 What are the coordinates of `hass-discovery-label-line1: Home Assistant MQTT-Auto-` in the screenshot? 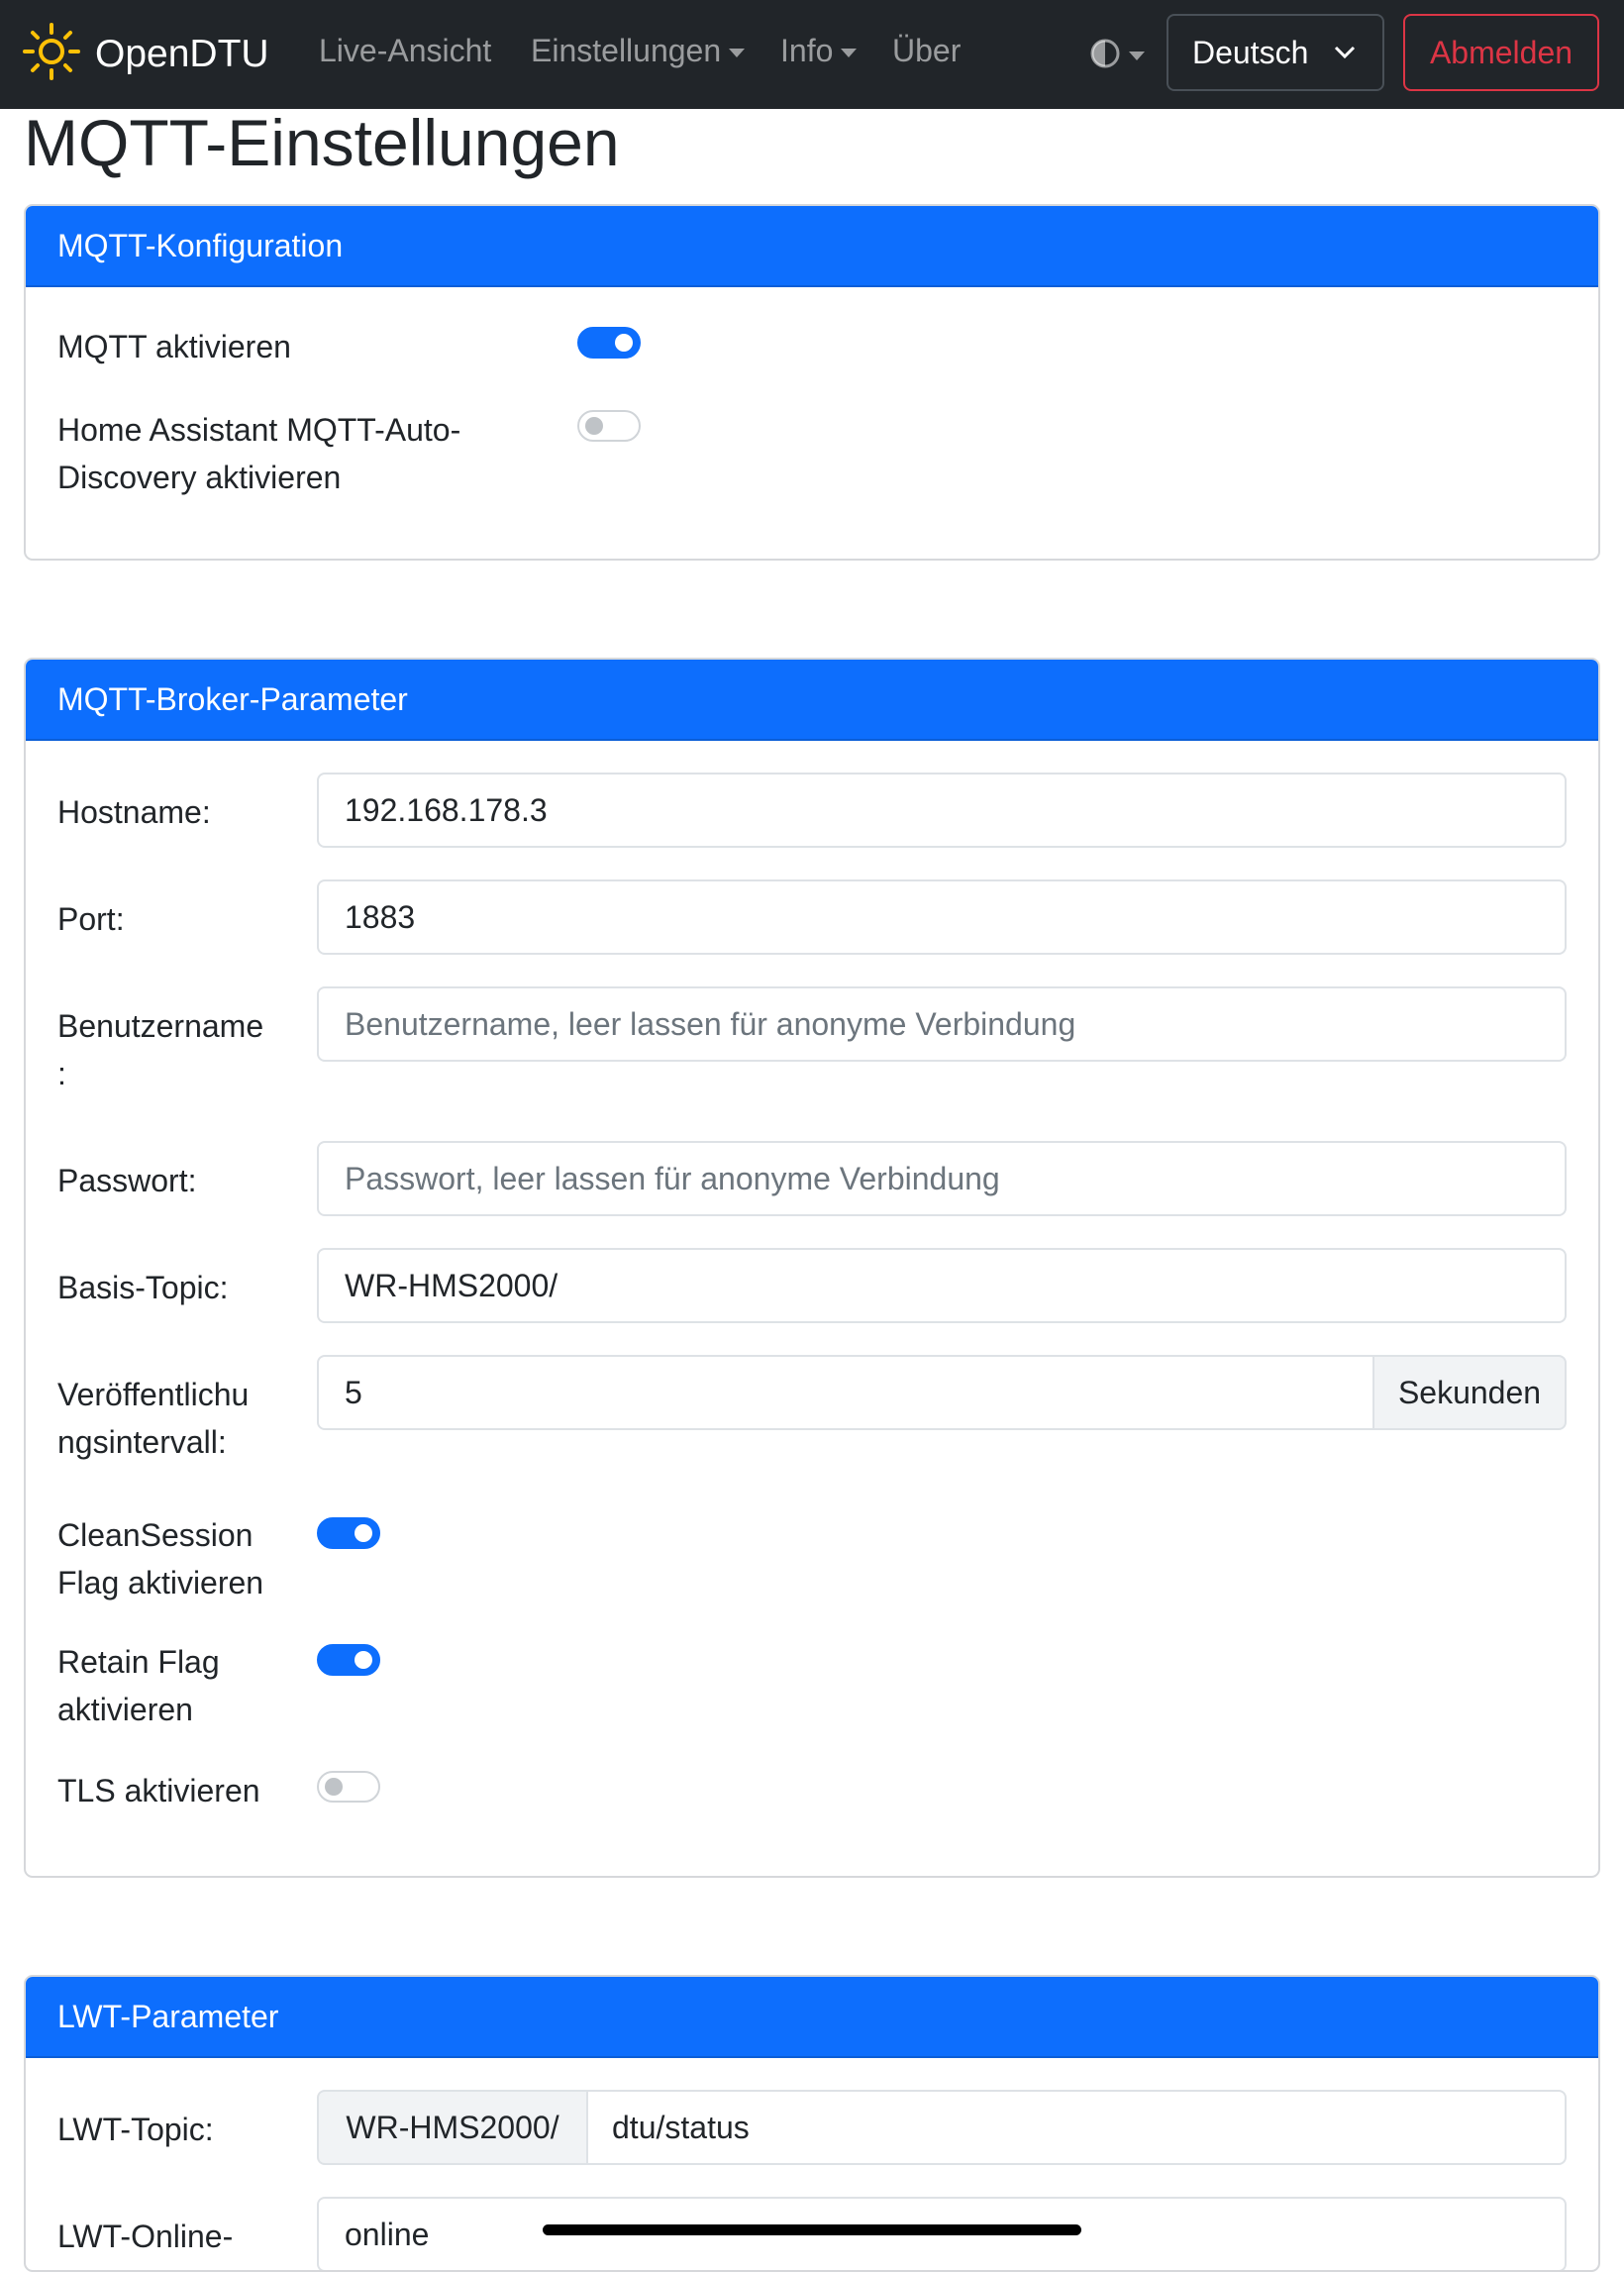 It's located at (259, 430).